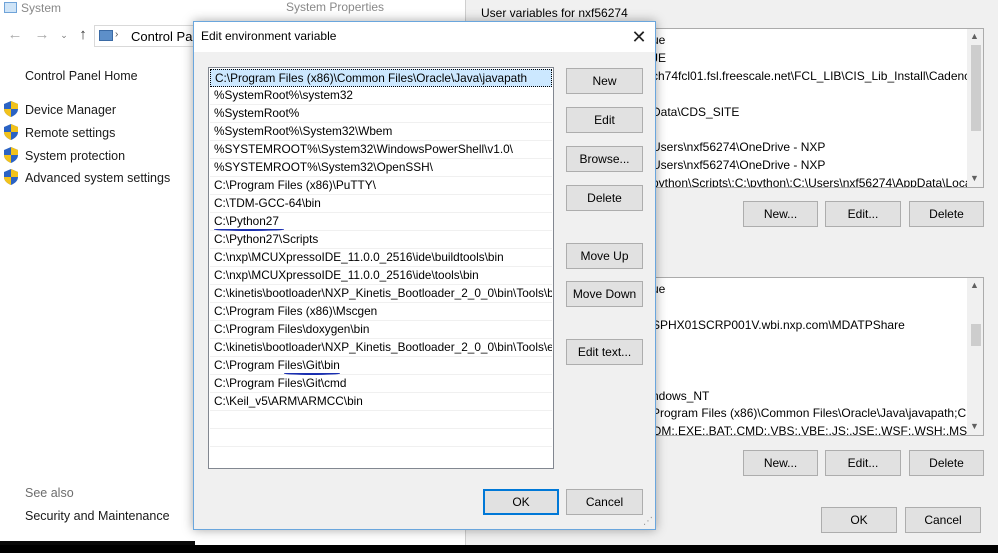 This screenshot has height=553, width=998. Describe the element at coordinates (639, 37) in the screenshot. I see `close-icon: ✕` at that location.